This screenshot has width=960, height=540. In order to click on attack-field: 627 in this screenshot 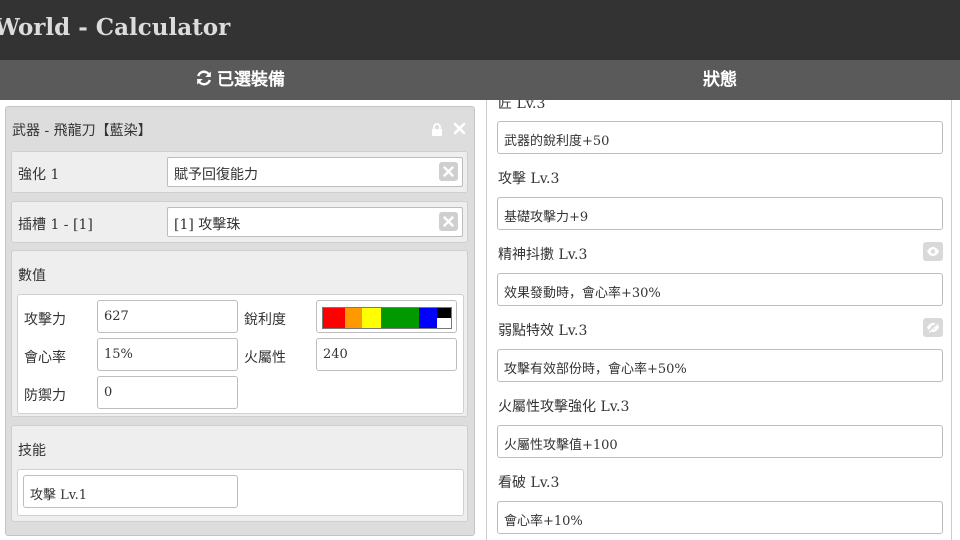, I will do `click(167, 316)`.